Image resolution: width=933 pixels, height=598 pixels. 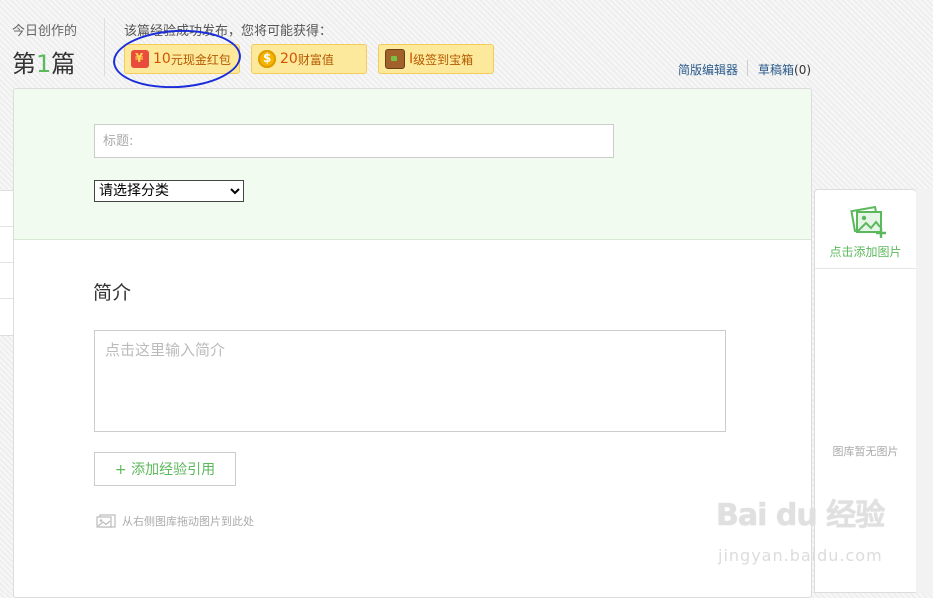 I want to click on page-right-edge, so click(x=924, y=391).